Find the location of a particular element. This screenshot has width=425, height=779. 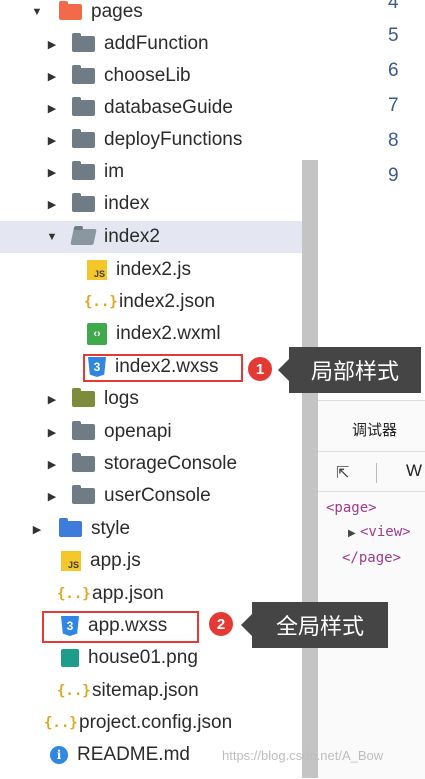

line-number: 4 is located at coordinates (393, 6).